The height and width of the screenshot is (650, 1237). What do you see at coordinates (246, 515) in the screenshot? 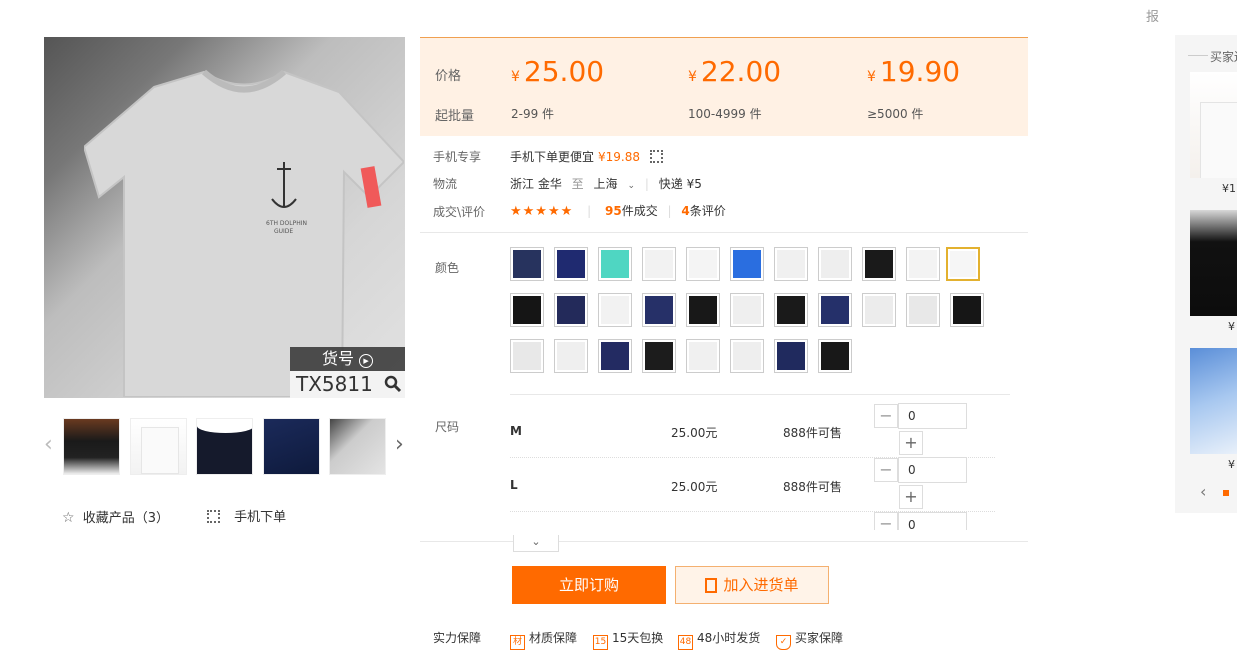
I see `mobile-order-link: 手机下单` at bounding box center [246, 515].